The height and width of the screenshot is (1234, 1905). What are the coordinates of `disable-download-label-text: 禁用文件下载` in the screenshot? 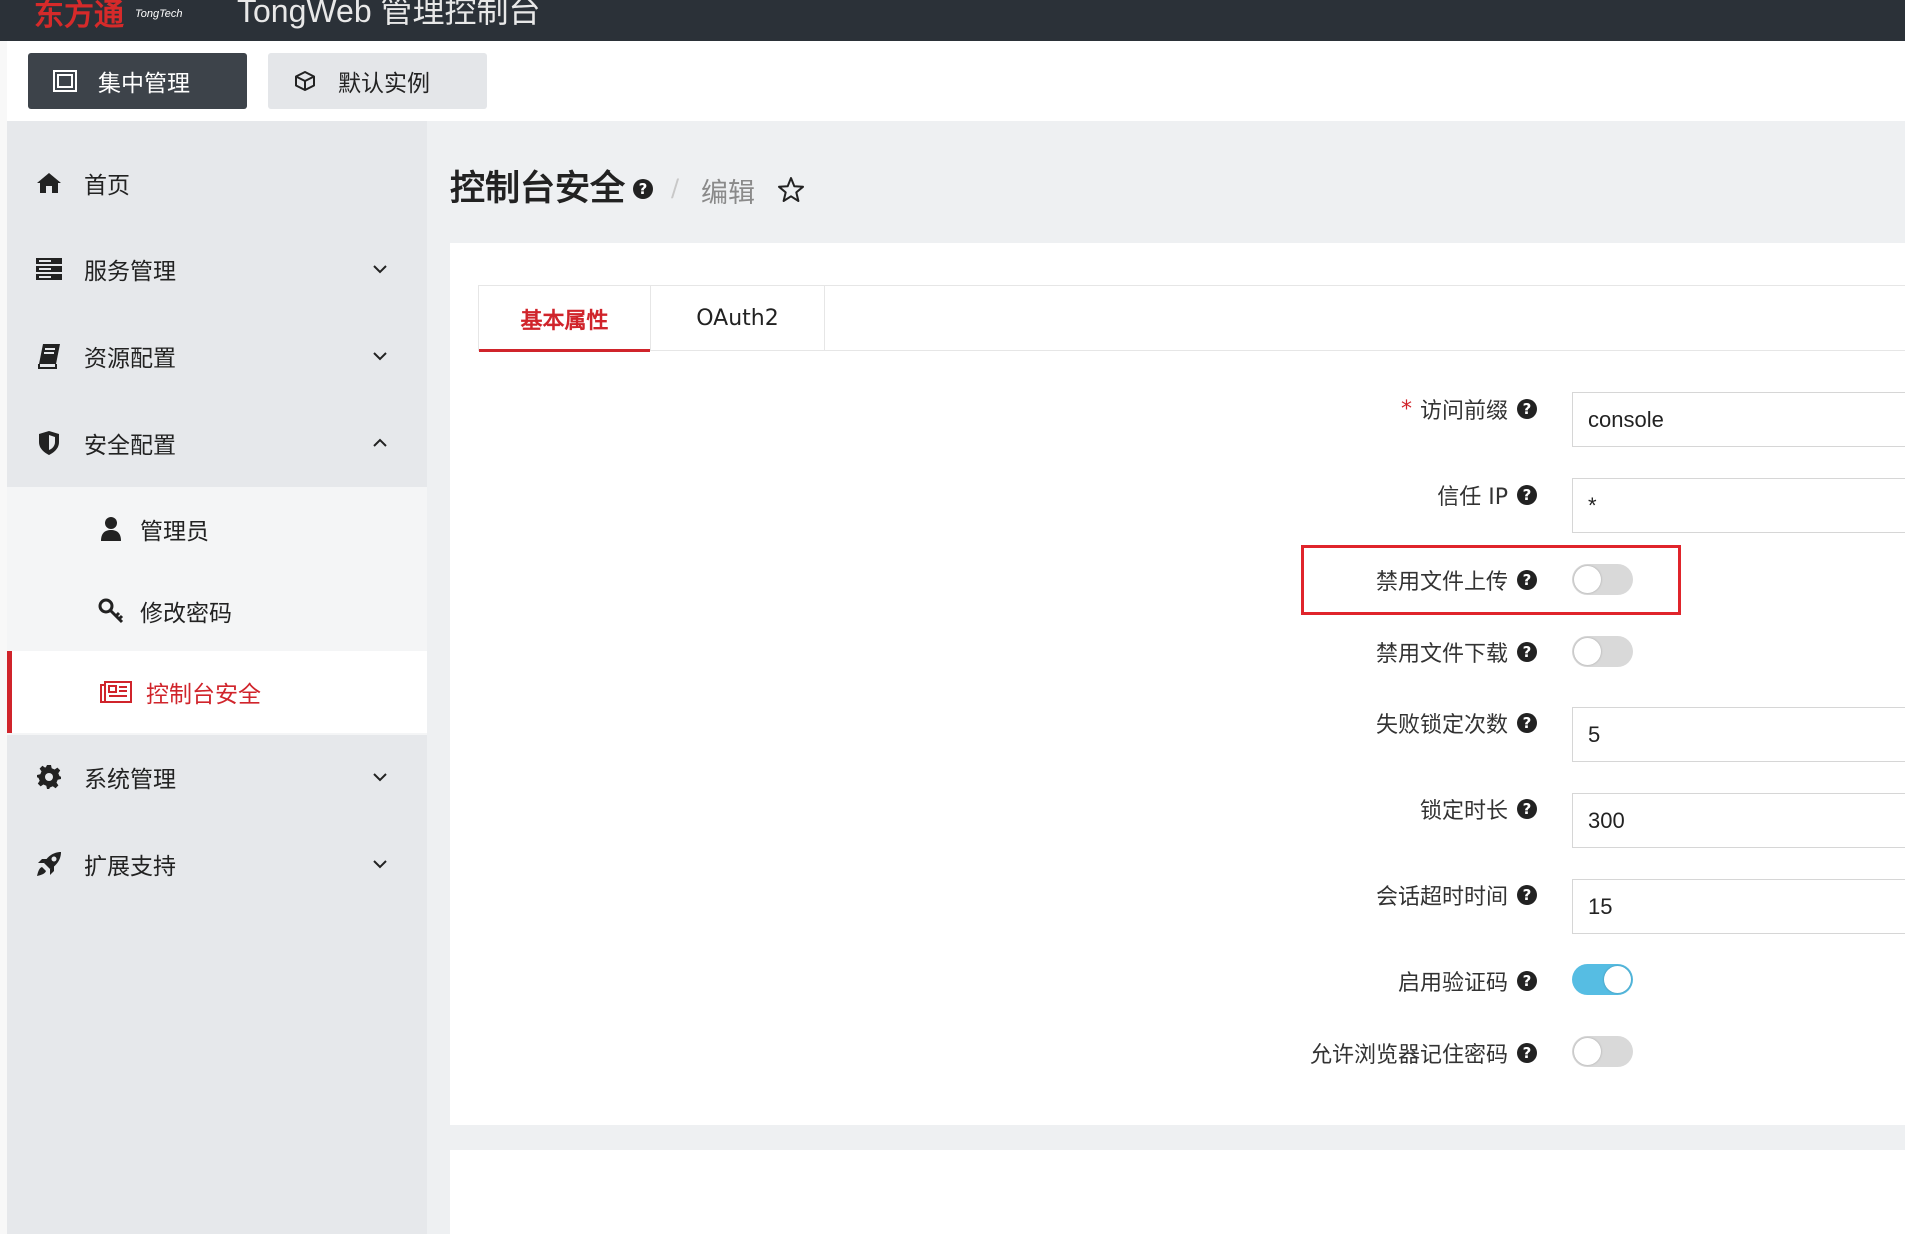 It's located at (1441, 654).